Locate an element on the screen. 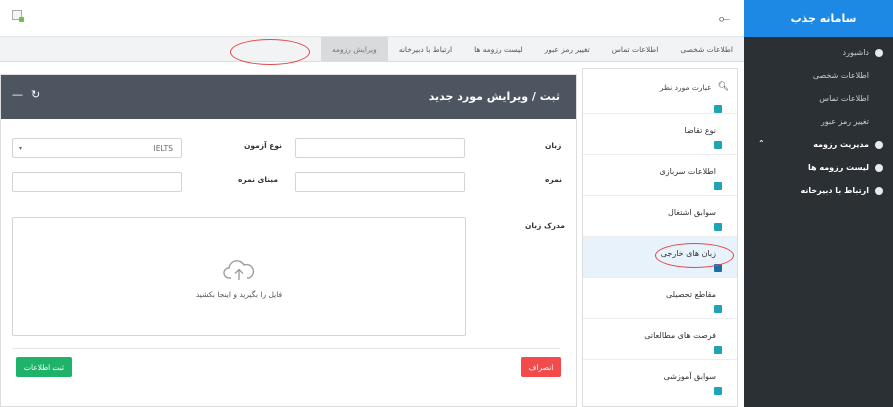 This screenshot has width=893, height=407. search-input: عبارت مورد نظر is located at coordinates (686, 87).